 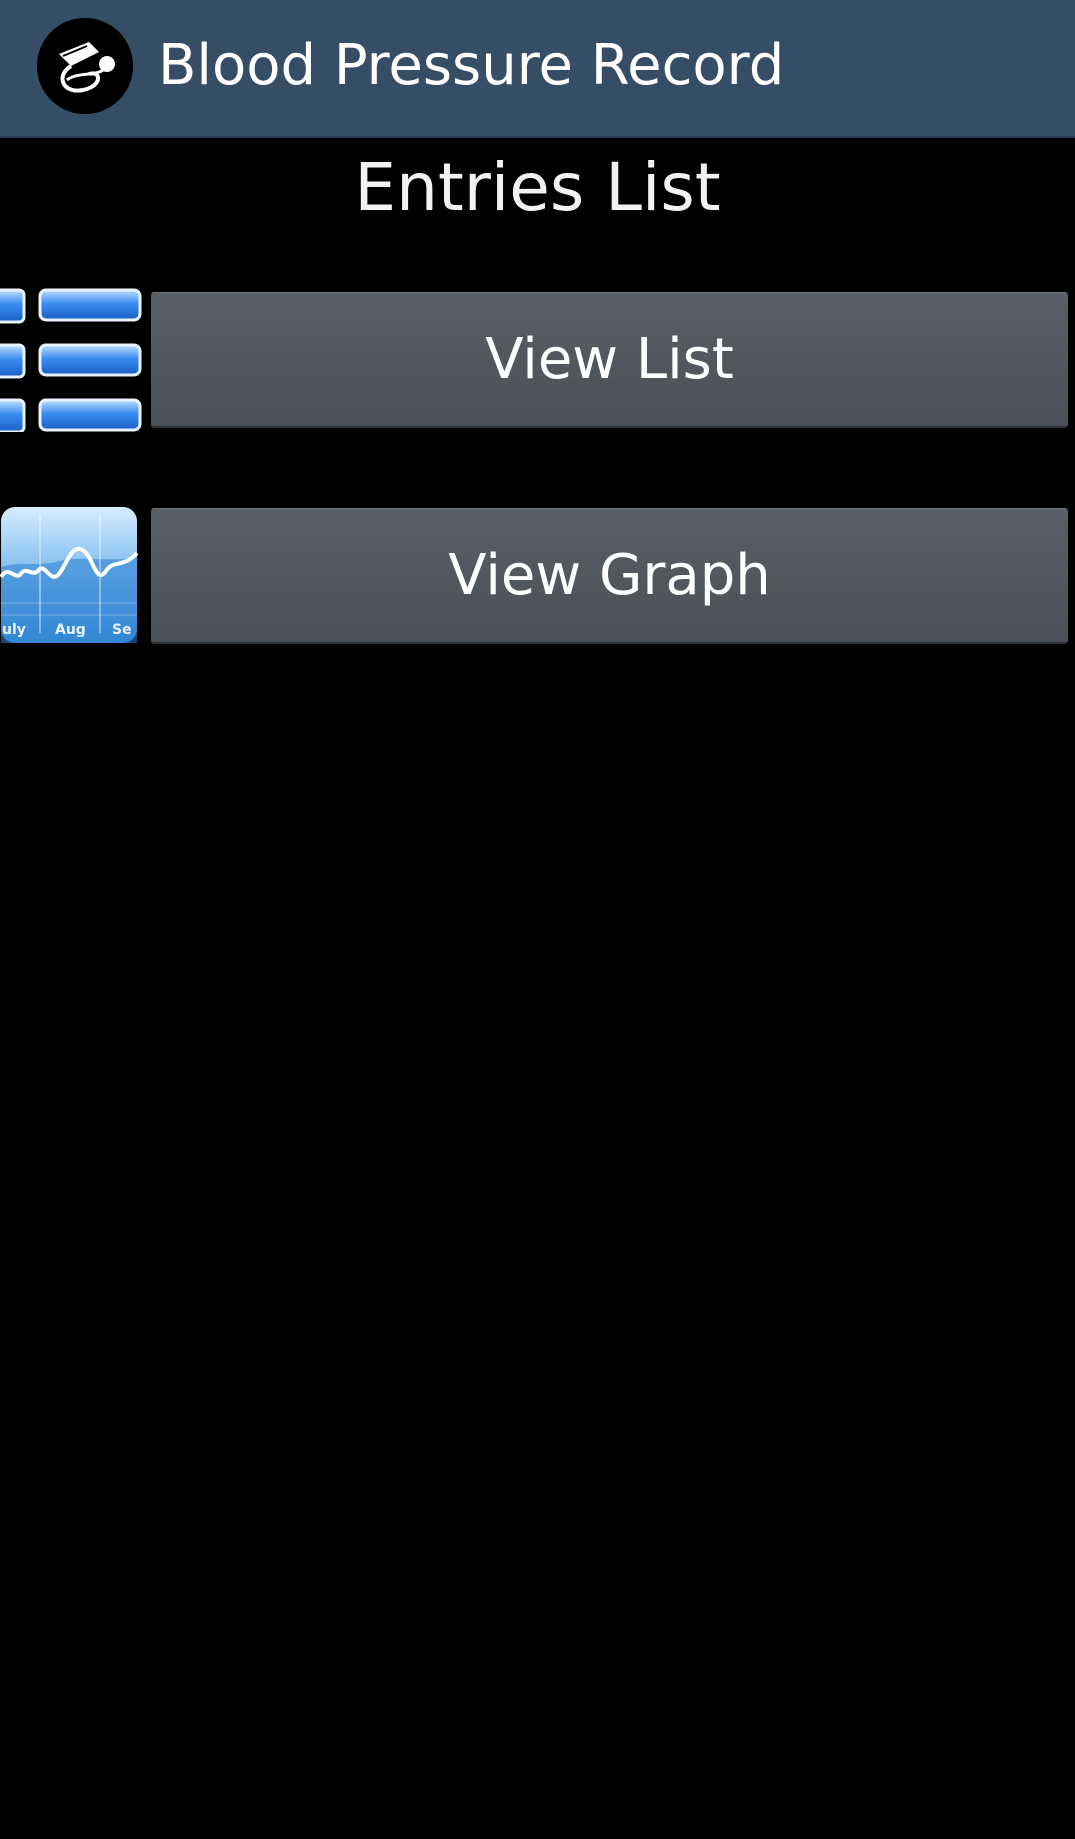 What do you see at coordinates (70, 630) in the screenshot?
I see `graph-icon-label-aug: Aug` at bounding box center [70, 630].